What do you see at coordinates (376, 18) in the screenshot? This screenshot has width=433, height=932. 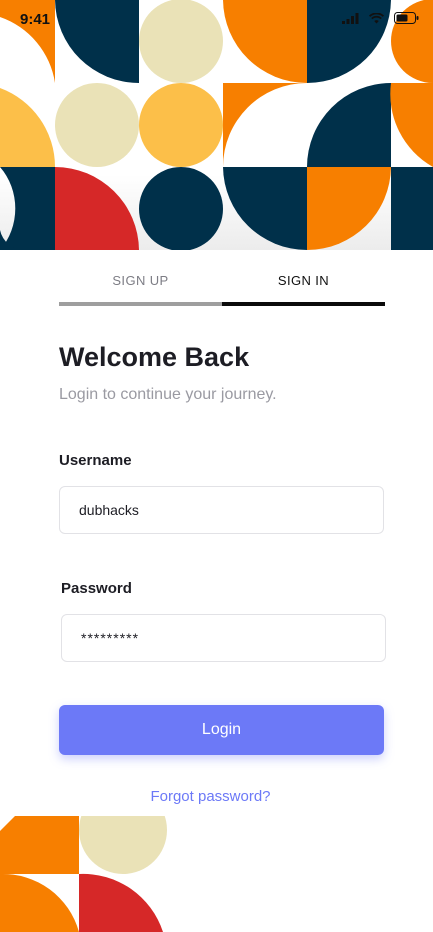 I see `wifi-icon` at bounding box center [376, 18].